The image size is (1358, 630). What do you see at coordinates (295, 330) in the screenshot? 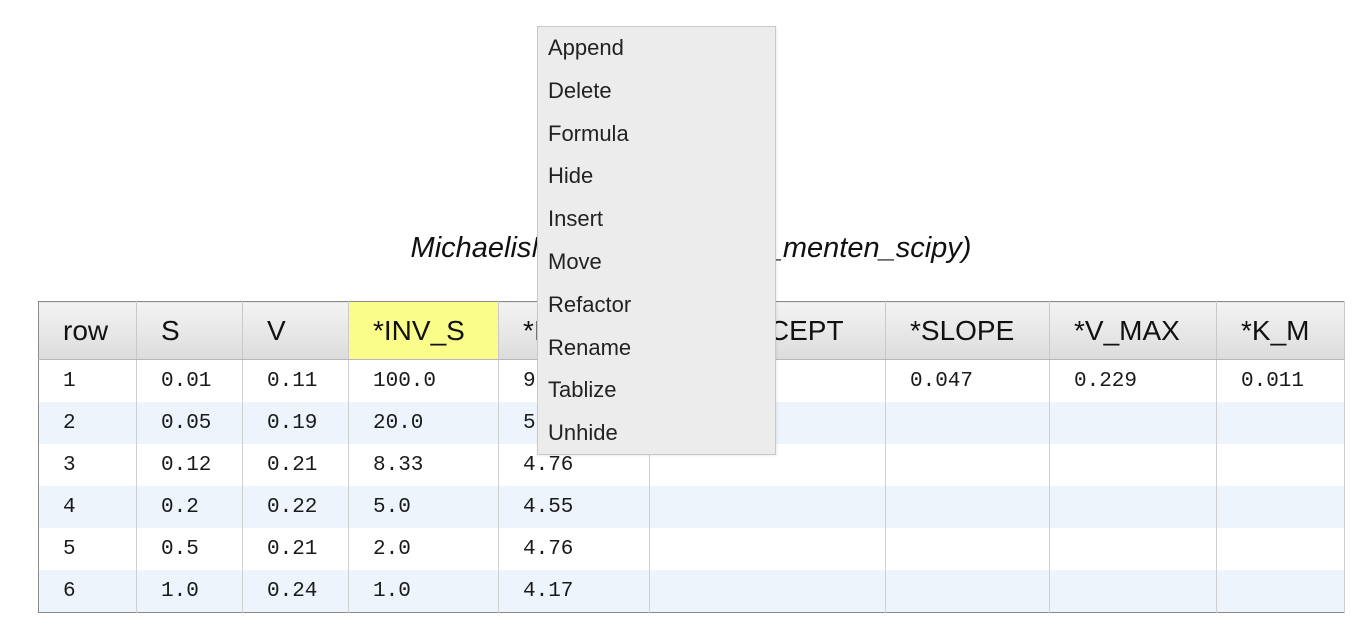
I see `column-header-v: V` at bounding box center [295, 330].